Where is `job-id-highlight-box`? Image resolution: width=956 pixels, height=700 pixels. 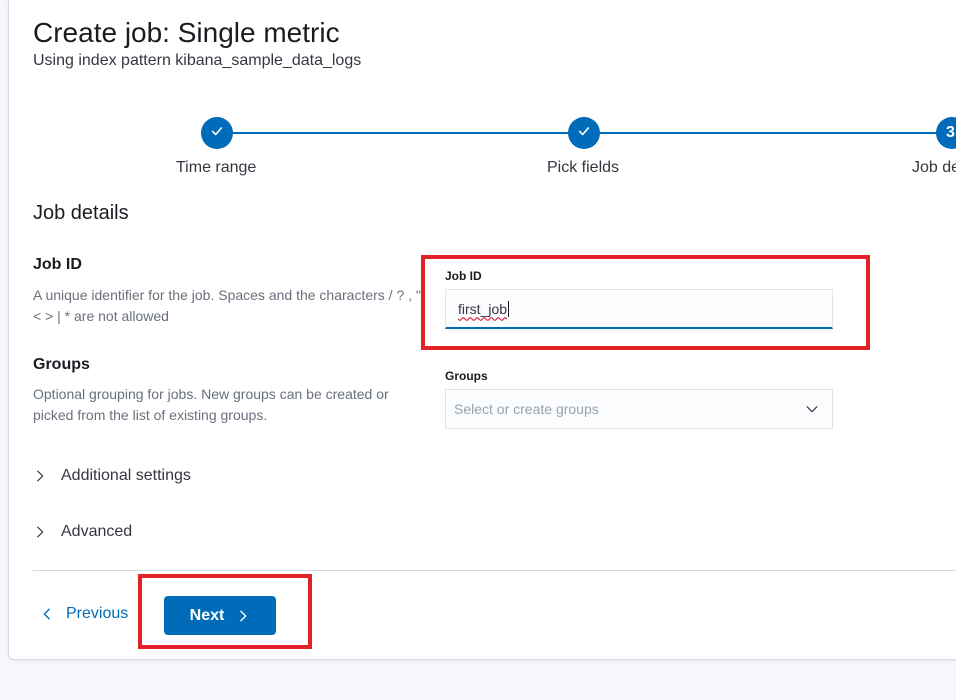
job-id-highlight-box is located at coordinates (645, 302).